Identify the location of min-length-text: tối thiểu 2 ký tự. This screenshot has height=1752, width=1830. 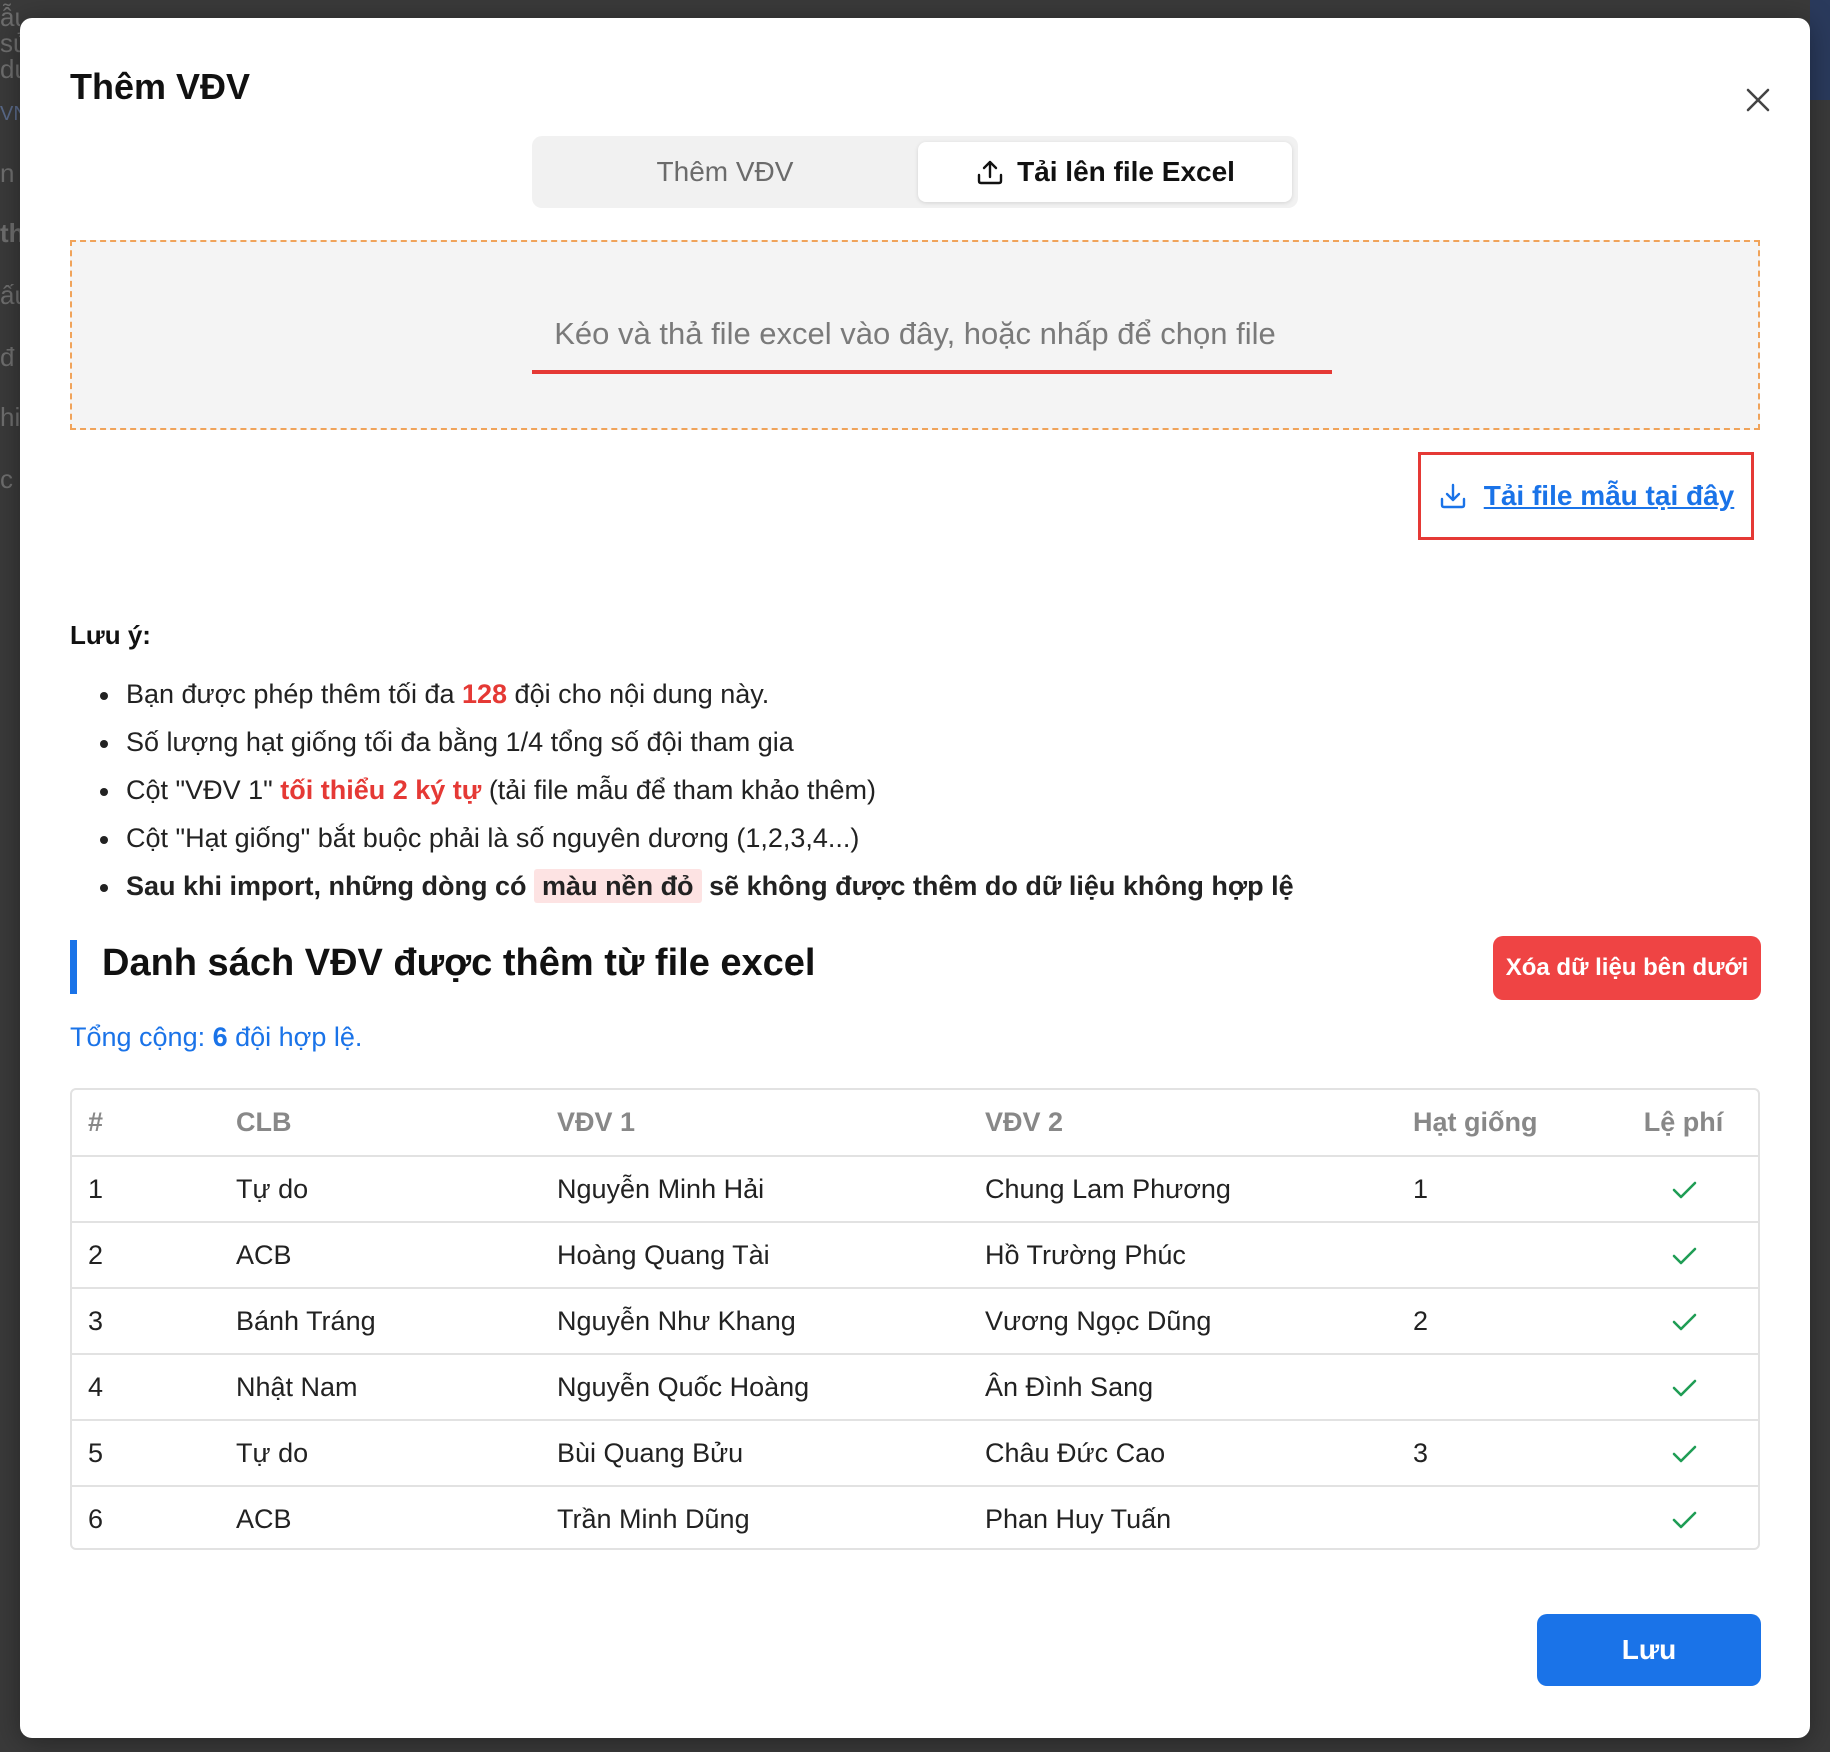
(381, 790).